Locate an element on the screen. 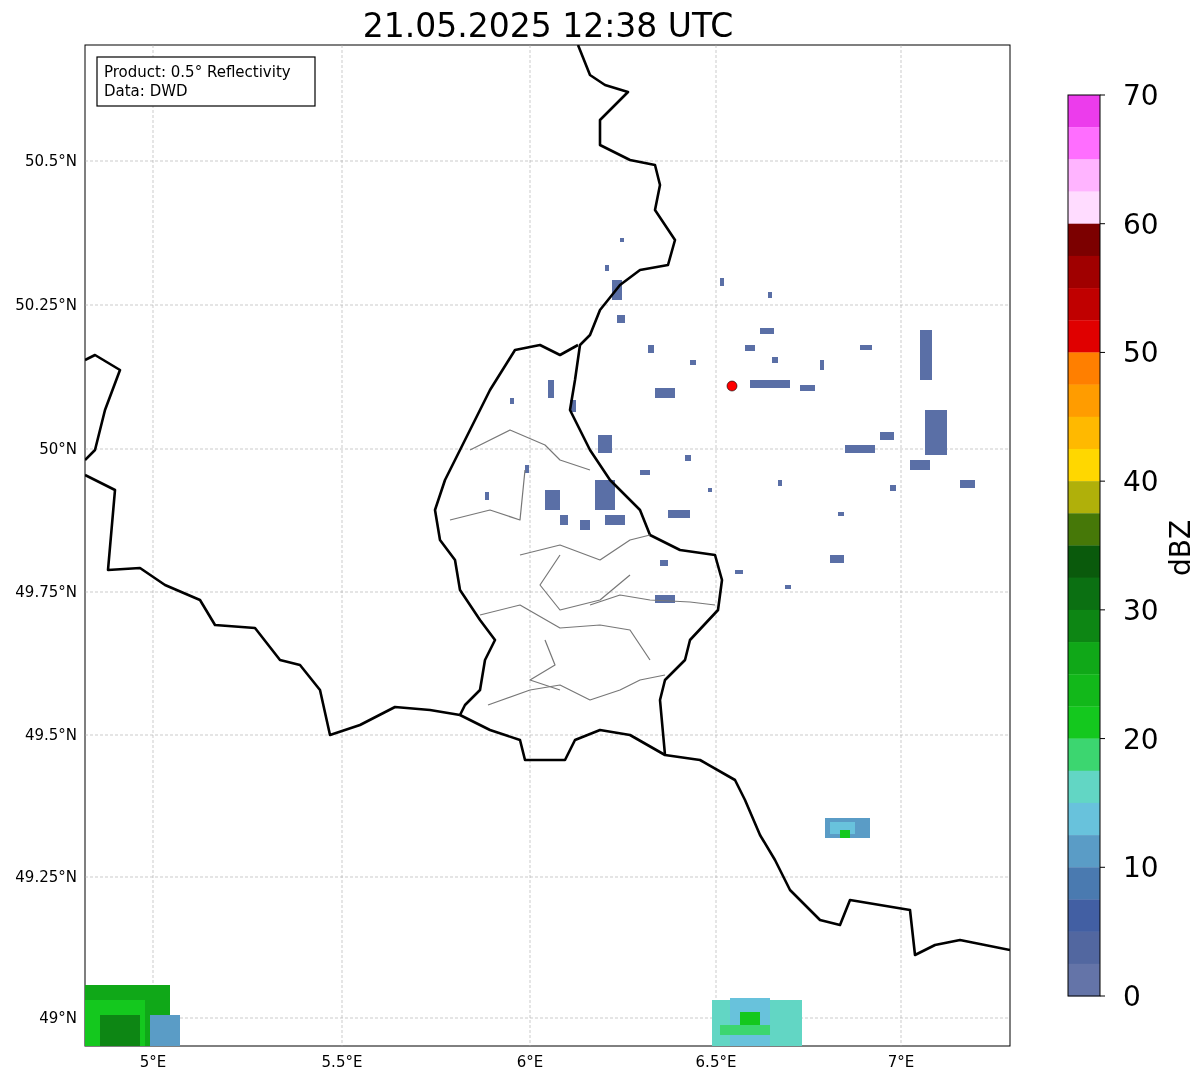  latitude-label: 50.5°N is located at coordinates (50, 161).